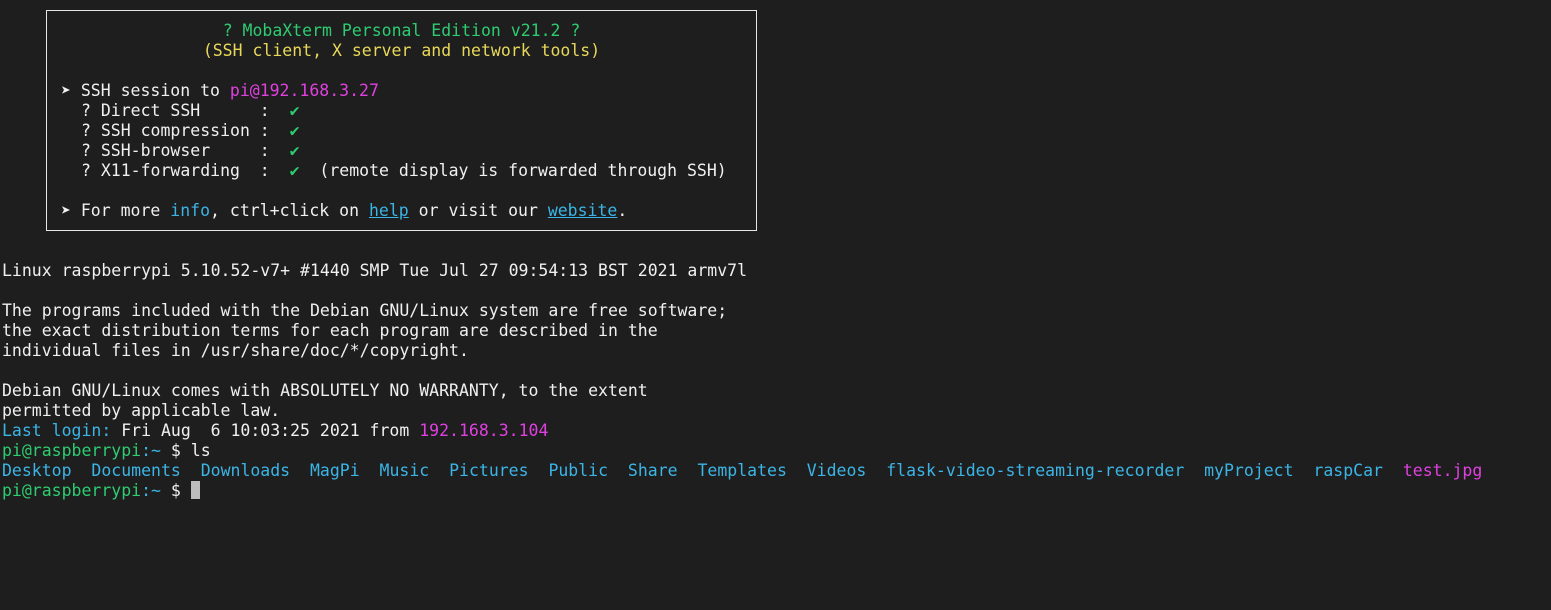 The width and height of the screenshot is (1551, 610). I want to click on dir-entry: raspCar, so click(1348, 470).